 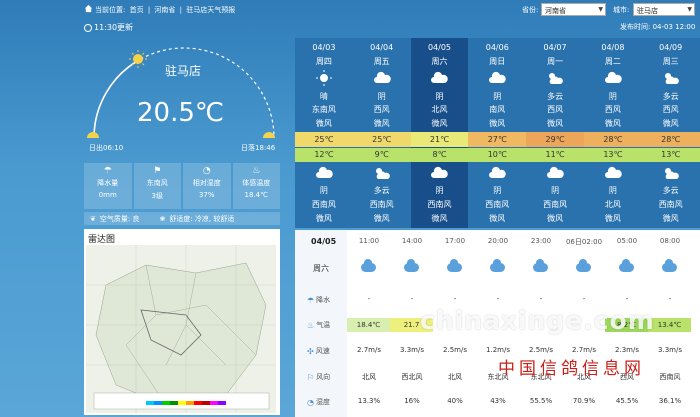 I want to click on hour-humidity: 43%, so click(x=498, y=401).